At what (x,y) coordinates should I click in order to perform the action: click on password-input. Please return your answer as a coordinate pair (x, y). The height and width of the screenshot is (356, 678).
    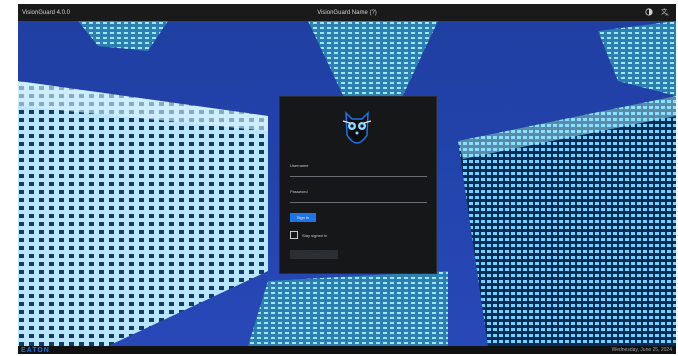
    Looking at the image, I should click on (358, 197).